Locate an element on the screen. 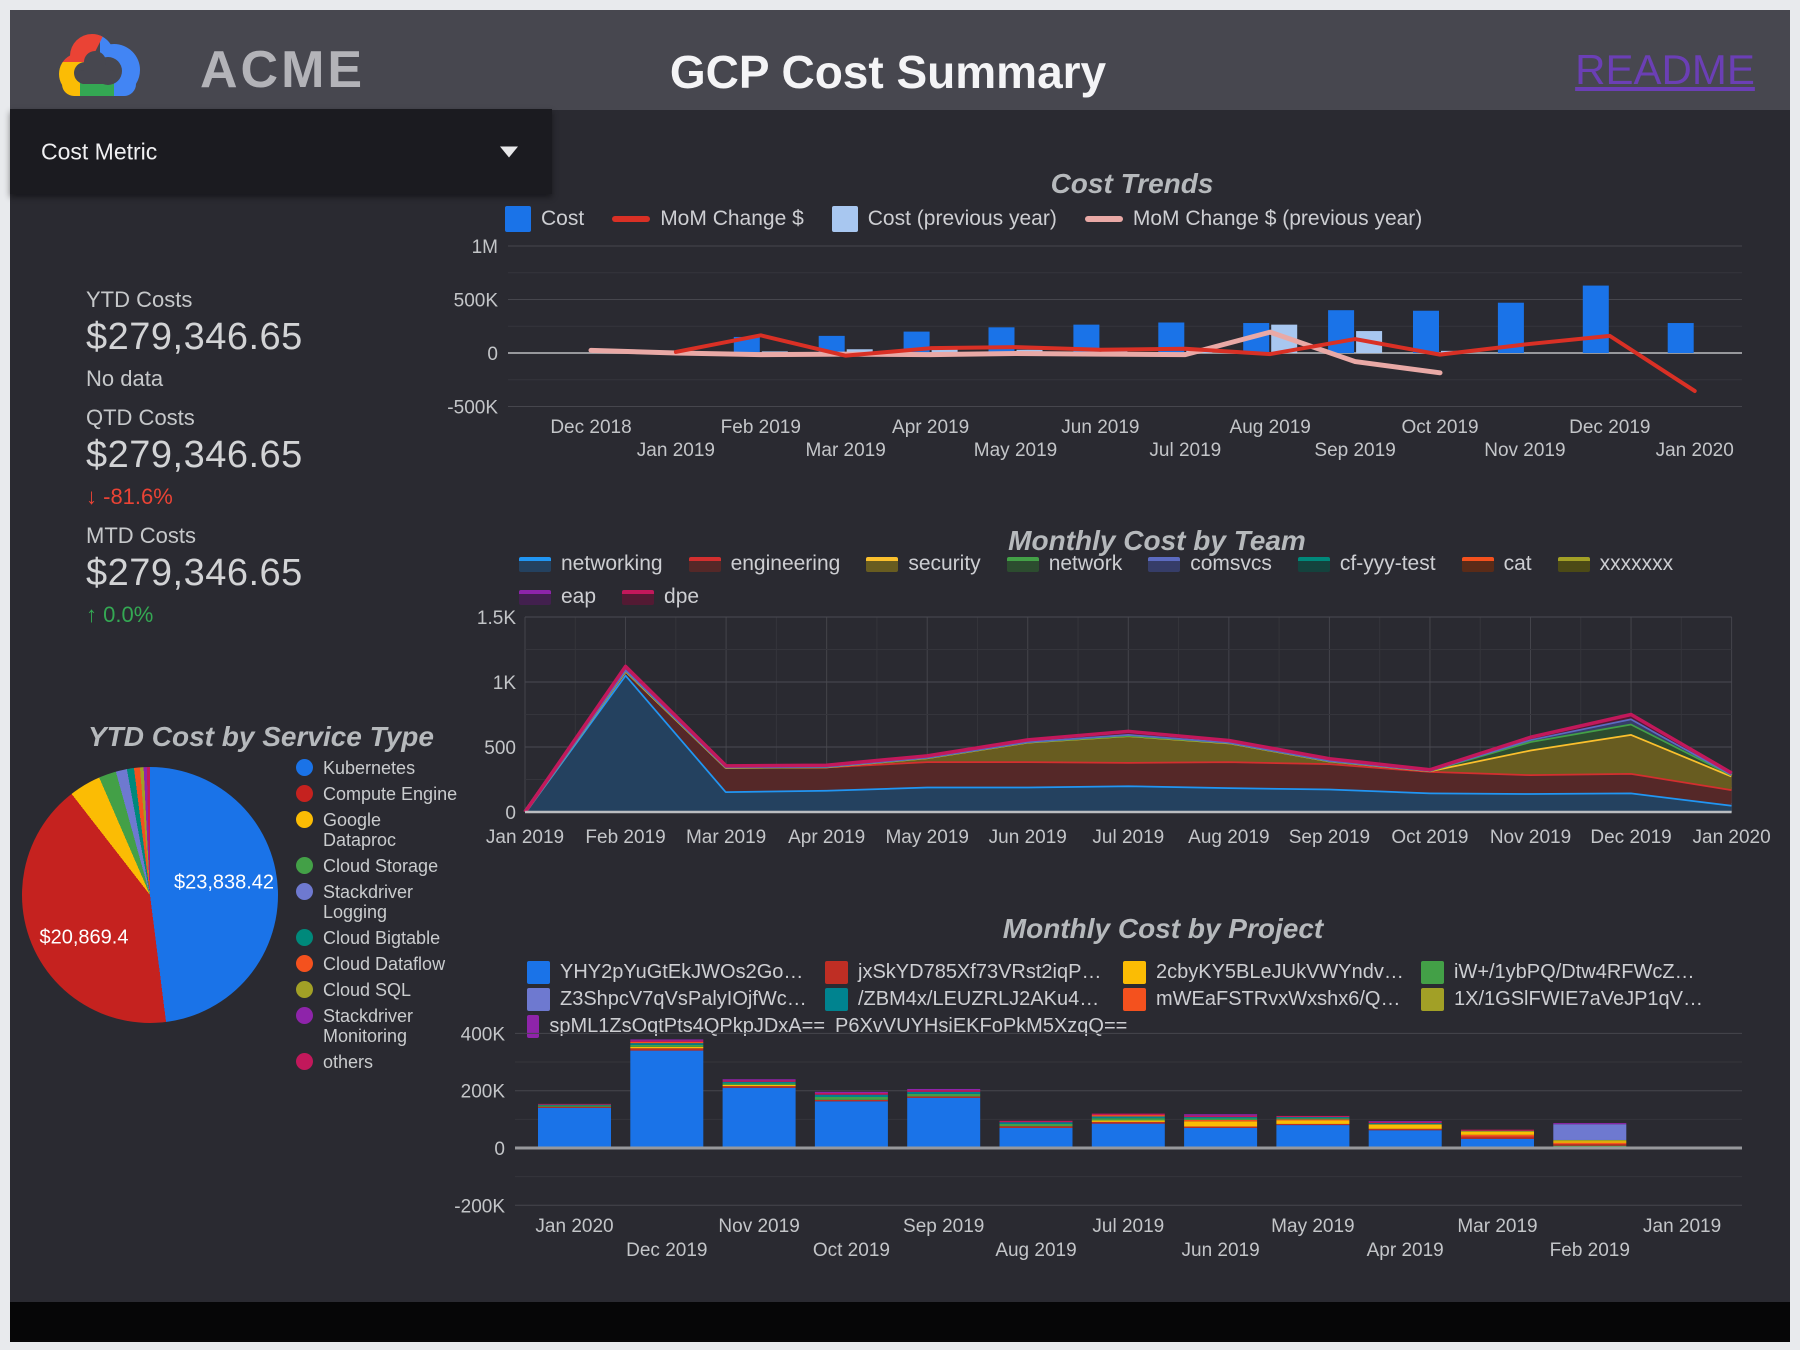 The height and width of the screenshot is (1350, 1800). svg-text: 500K is located at coordinates (476, 301).